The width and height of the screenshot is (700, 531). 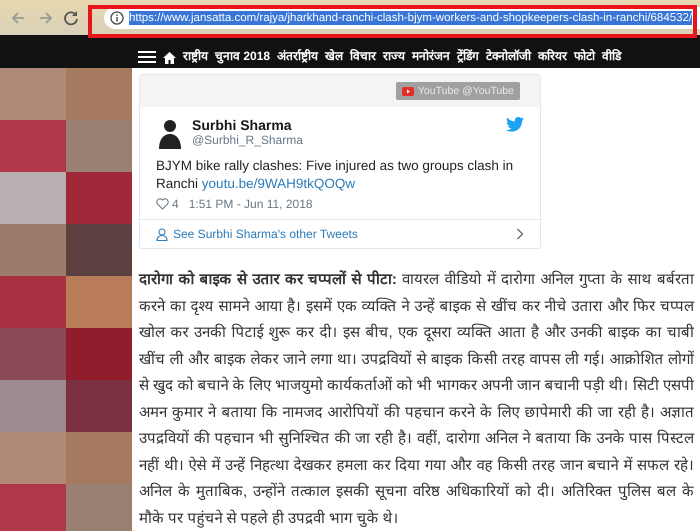 What do you see at coordinates (468, 56) in the screenshot?
I see `nav-link: ट्रेंडिंग` at bounding box center [468, 56].